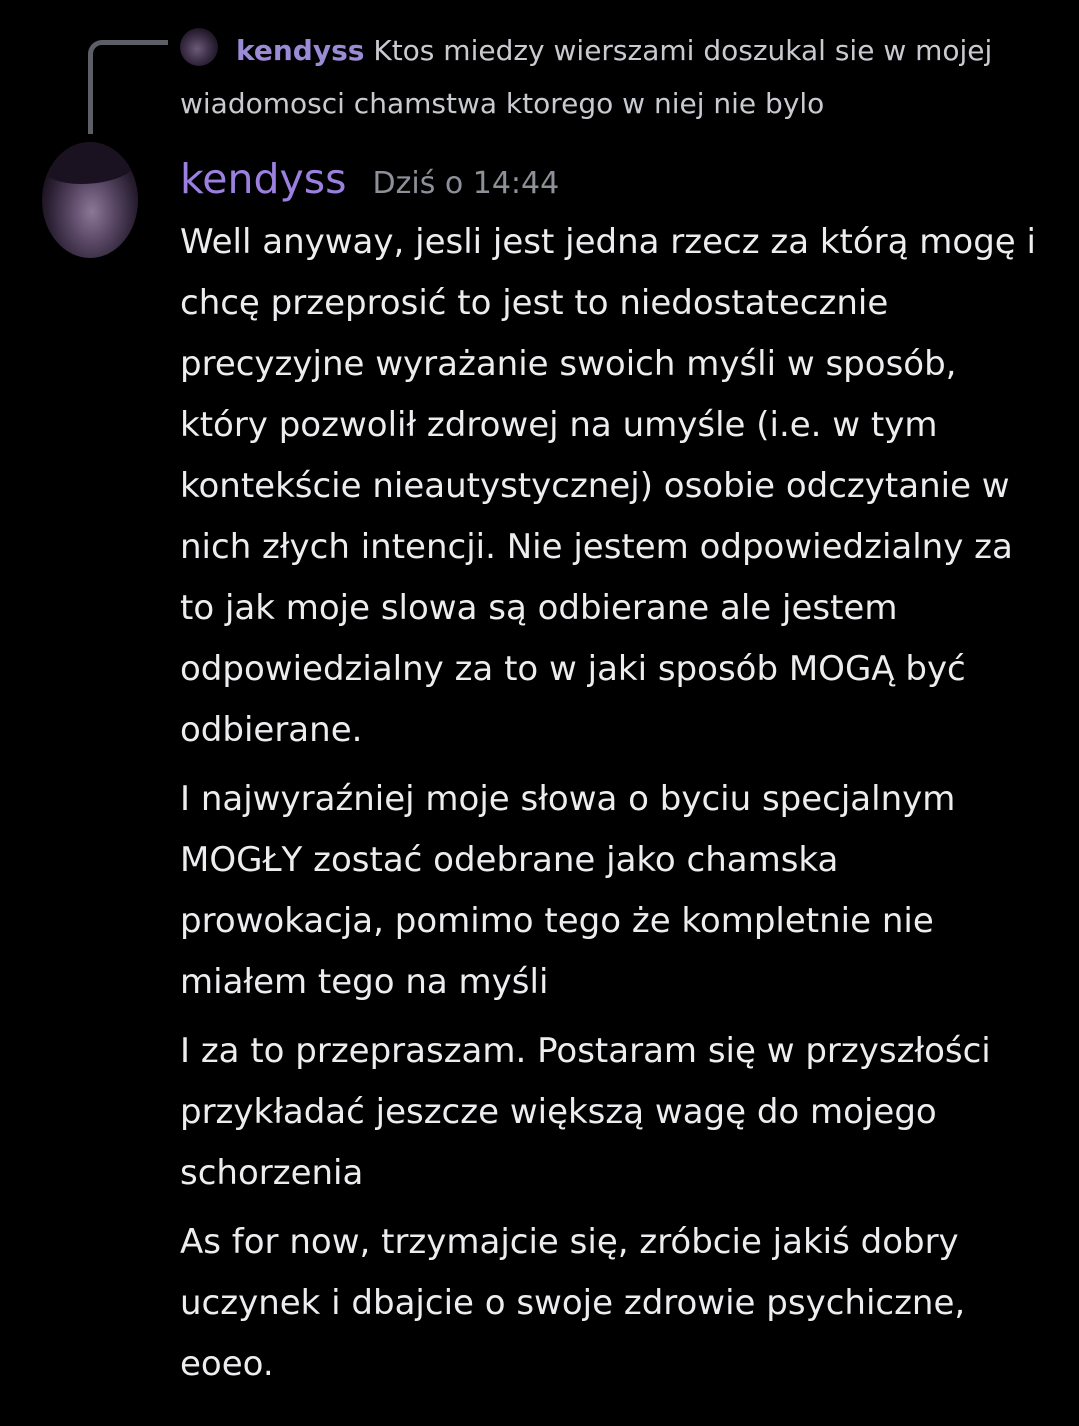  What do you see at coordinates (90, 163) in the screenshot?
I see `avatar-hair-shape` at bounding box center [90, 163].